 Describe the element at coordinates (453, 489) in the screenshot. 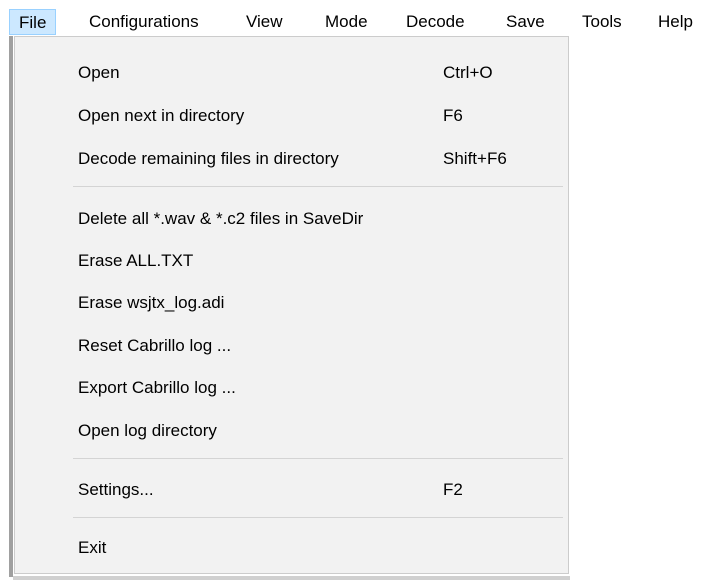

I see `menu-item-shortcut: F2` at that location.